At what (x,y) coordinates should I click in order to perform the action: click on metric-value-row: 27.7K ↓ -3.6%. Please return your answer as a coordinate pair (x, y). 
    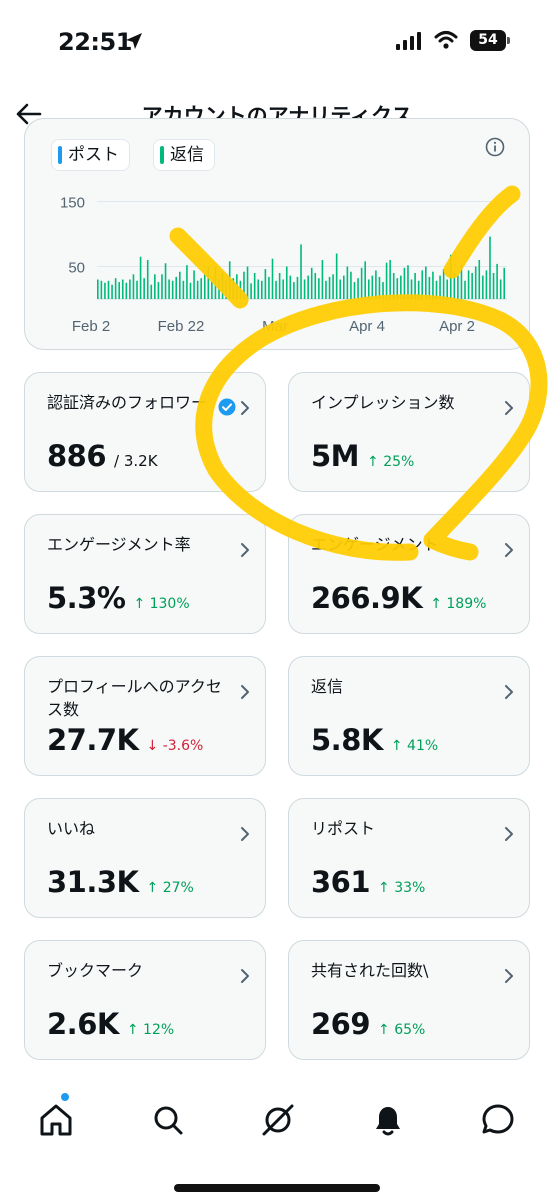
    Looking at the image, I should click on (125, 740).